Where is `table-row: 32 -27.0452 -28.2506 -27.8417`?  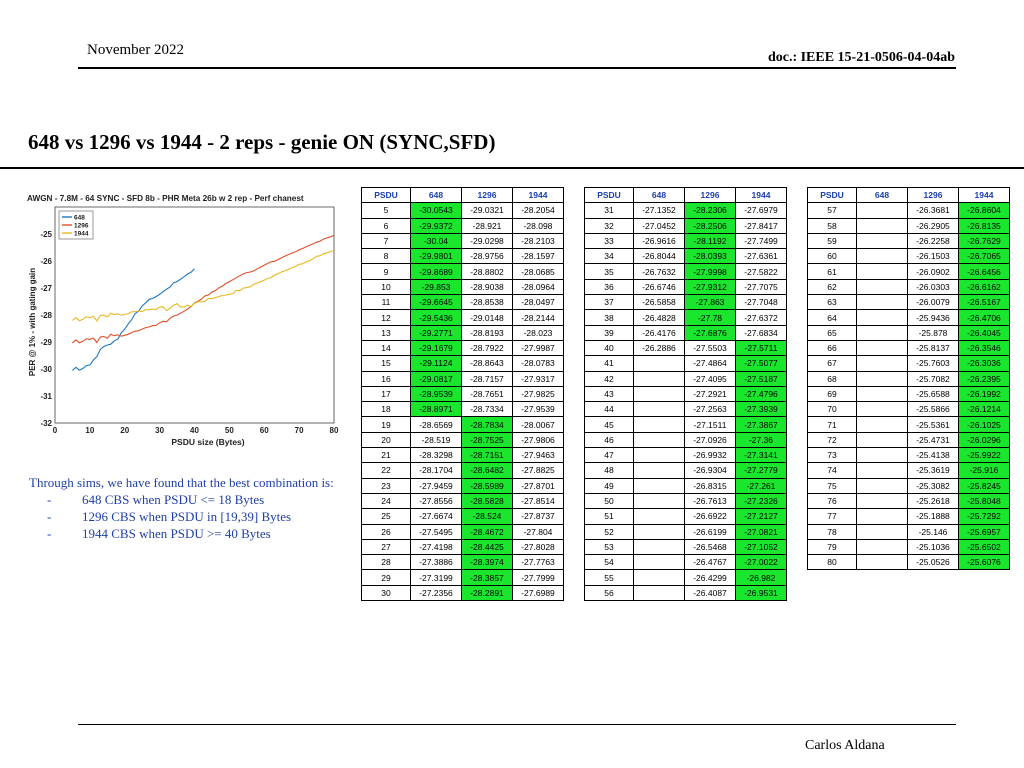
table-row: 32 -27.0452 -28.2506 -27.8417 is located at coordinates (685, 225).